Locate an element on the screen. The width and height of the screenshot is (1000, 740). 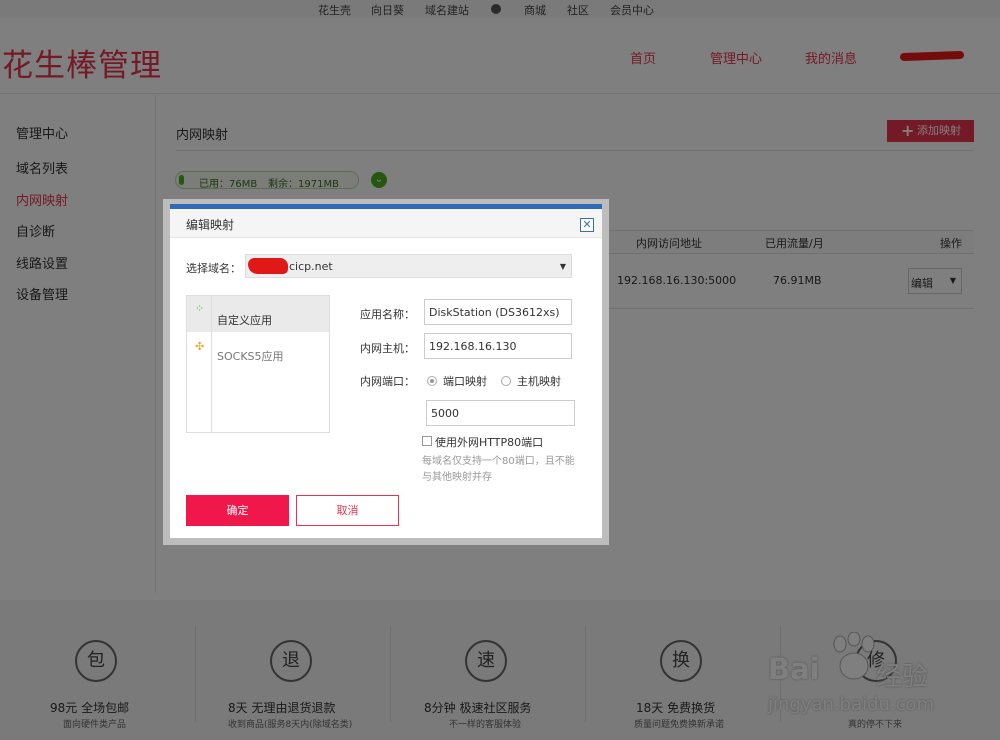
app-type-custom: ⁘ 自定义应用 is located at coordinates (258, 314).